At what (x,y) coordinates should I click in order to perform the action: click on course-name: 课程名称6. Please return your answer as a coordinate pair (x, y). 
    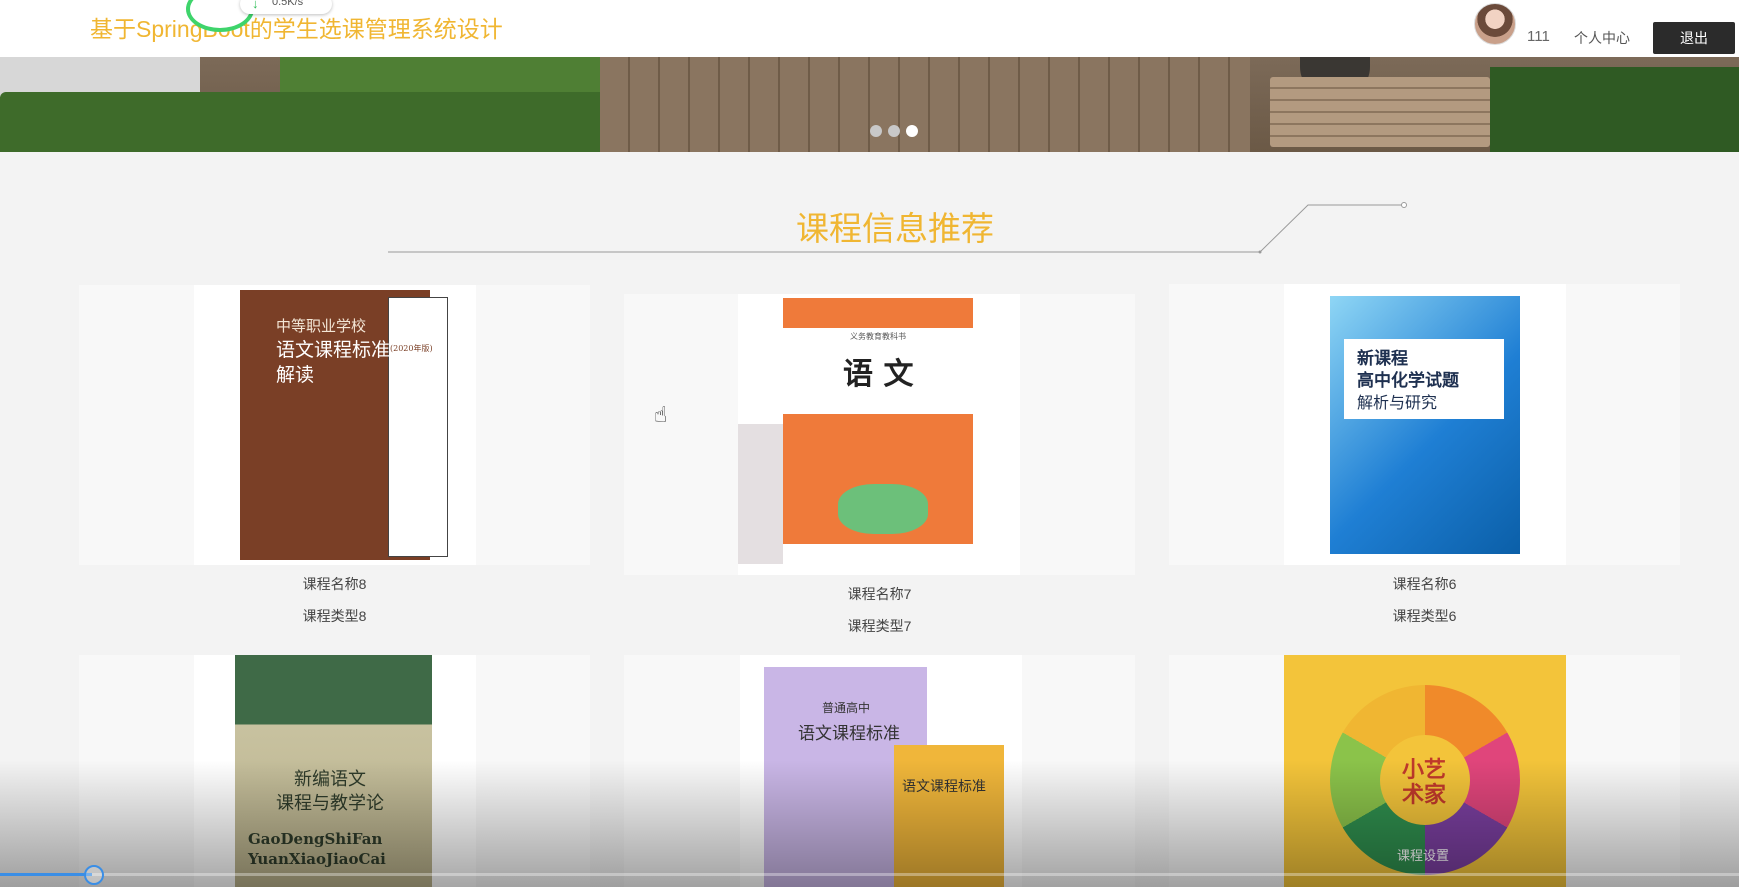
    Looking at the image, I should click on (1424, 584).